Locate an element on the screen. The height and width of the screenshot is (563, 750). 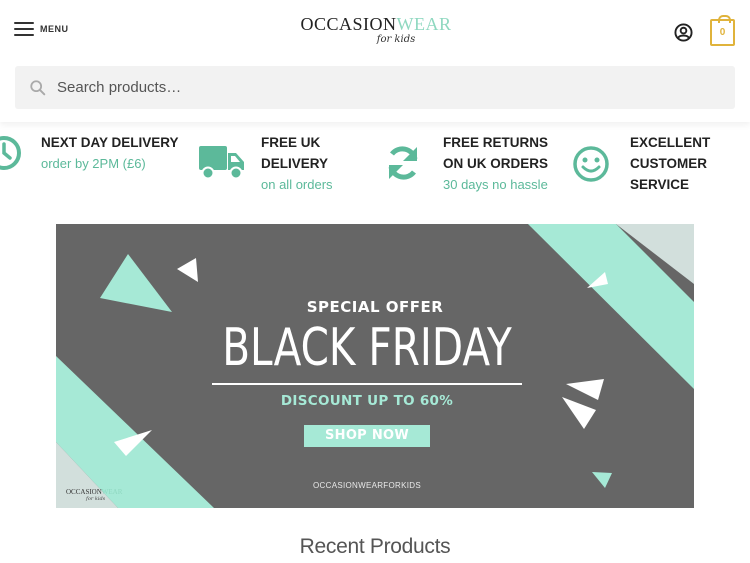
search-icon is located at coordinates (38, 88).